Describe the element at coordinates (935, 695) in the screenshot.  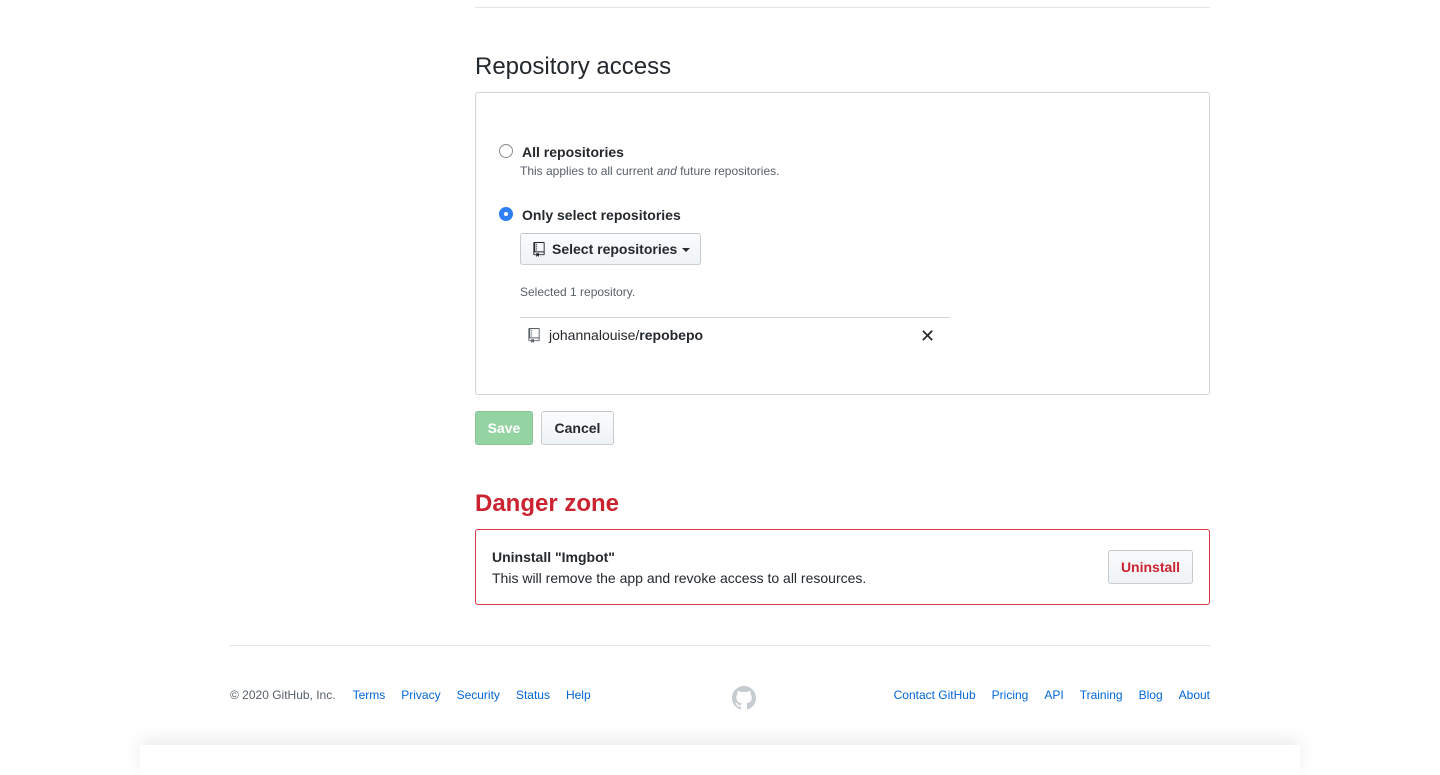
I see `footer-link-contact-github: Contact GitHub` at that location.